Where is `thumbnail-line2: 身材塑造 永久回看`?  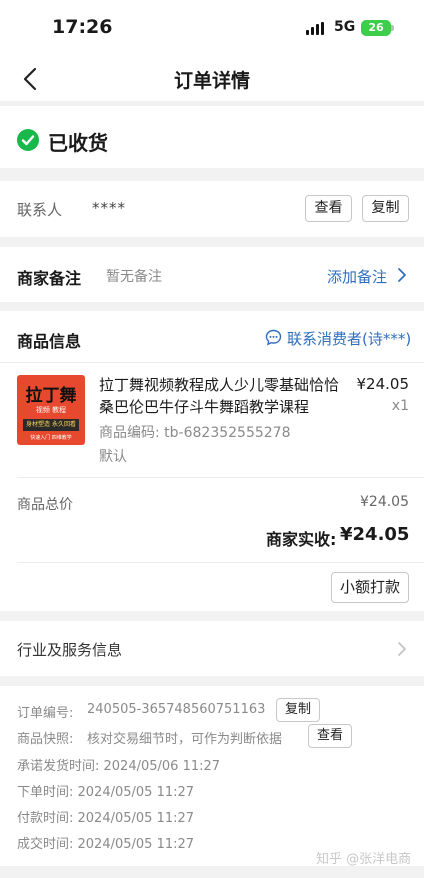 thumbnail-line2: 身材塑造 永久回看 is located at coordinates (51, 425).